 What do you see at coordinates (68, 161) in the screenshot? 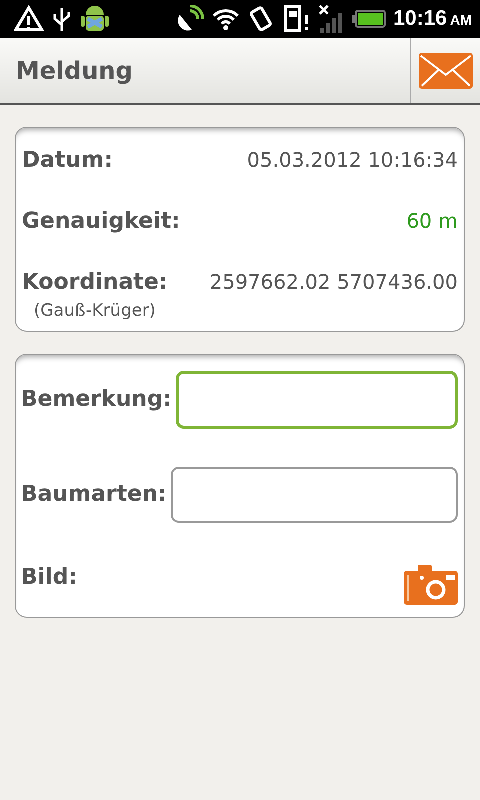
I see `info-label: Datum:` at bounding box center [68, 161].